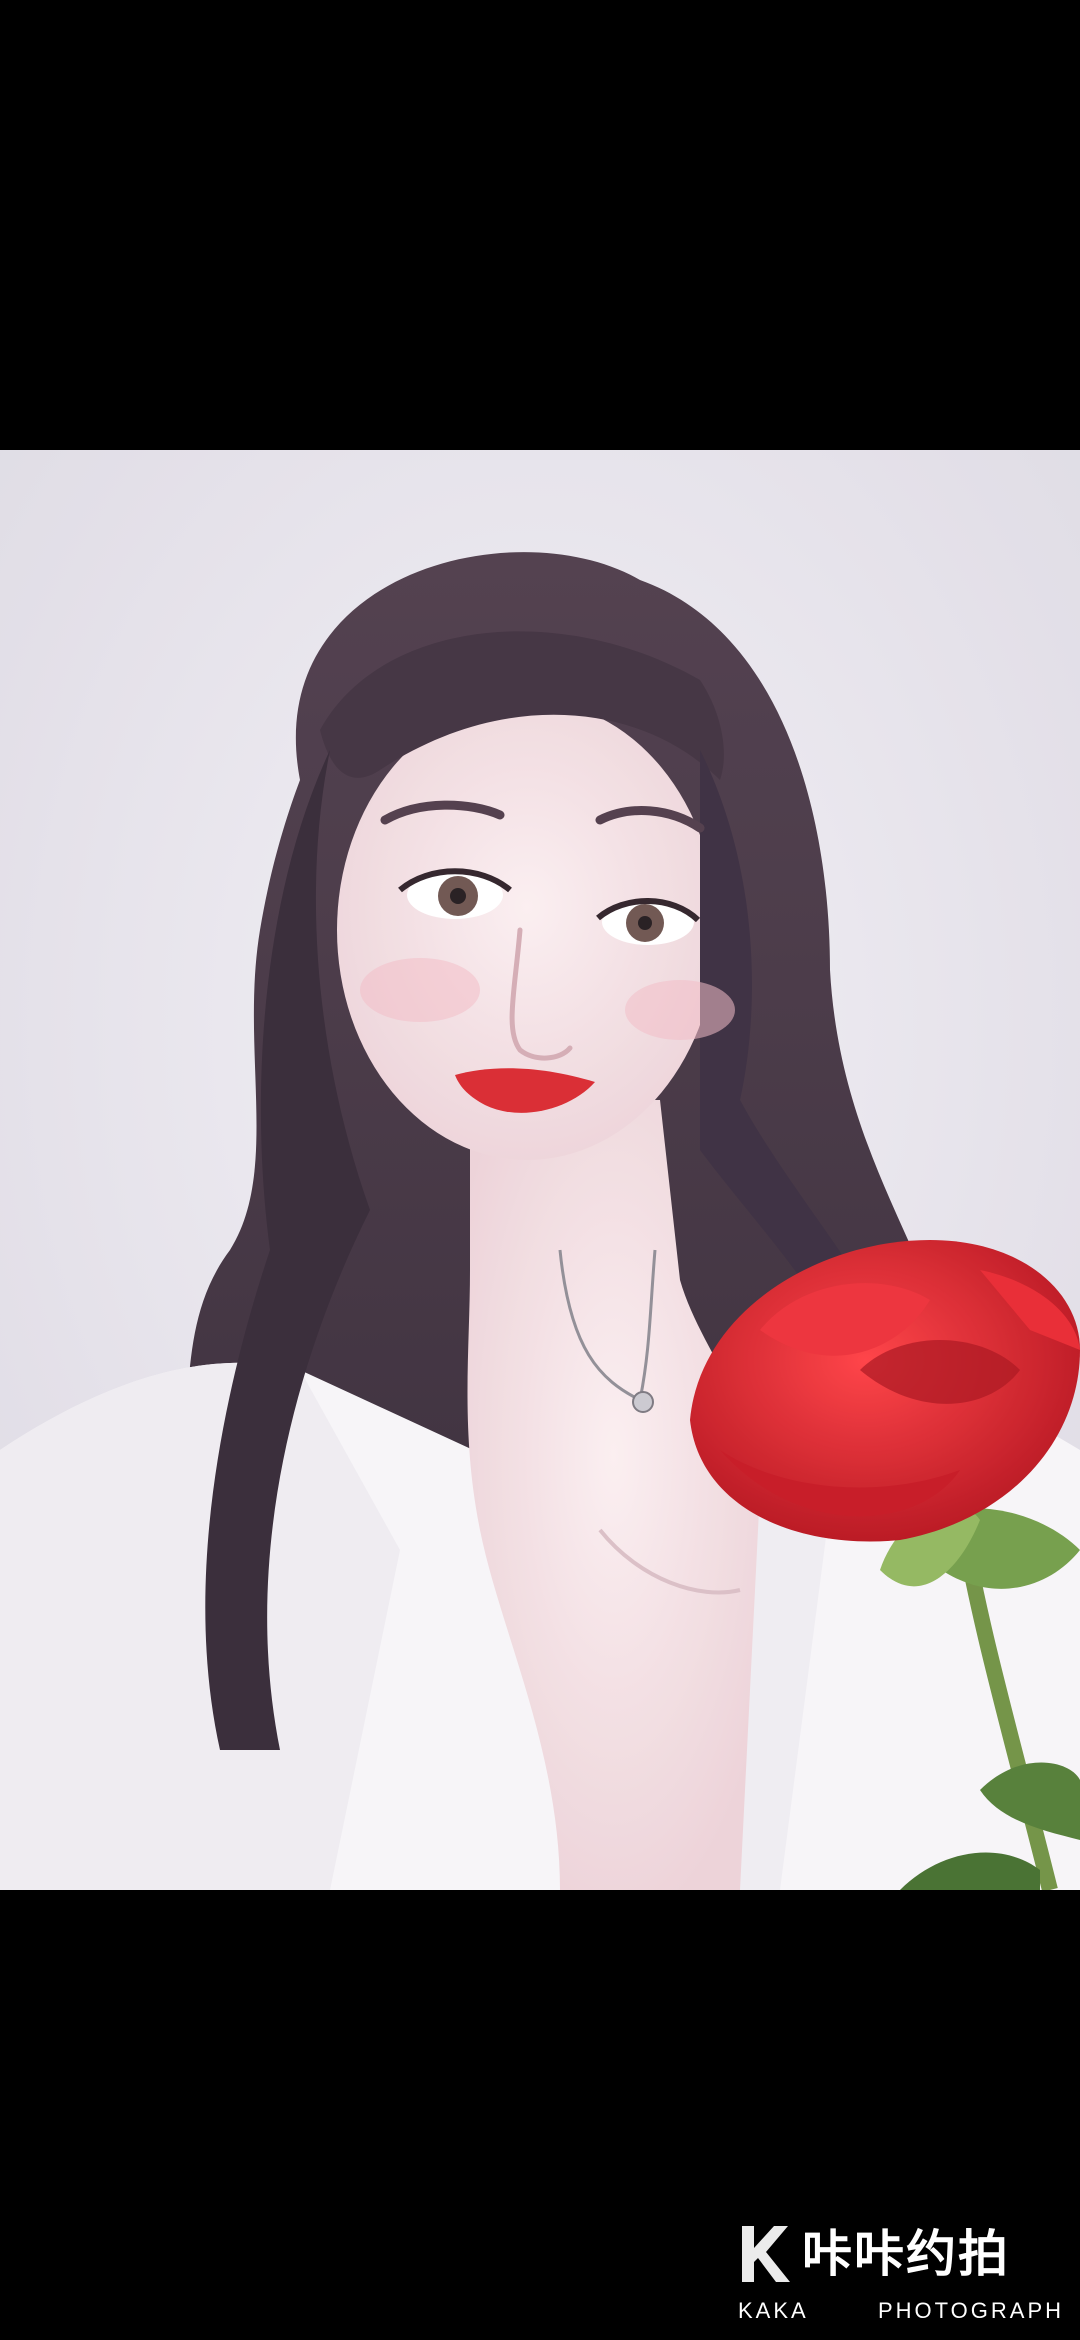  I want to click on watermark: 咔咔约拍 KAKA PHOTOGRAPH, so click(901, 2273).